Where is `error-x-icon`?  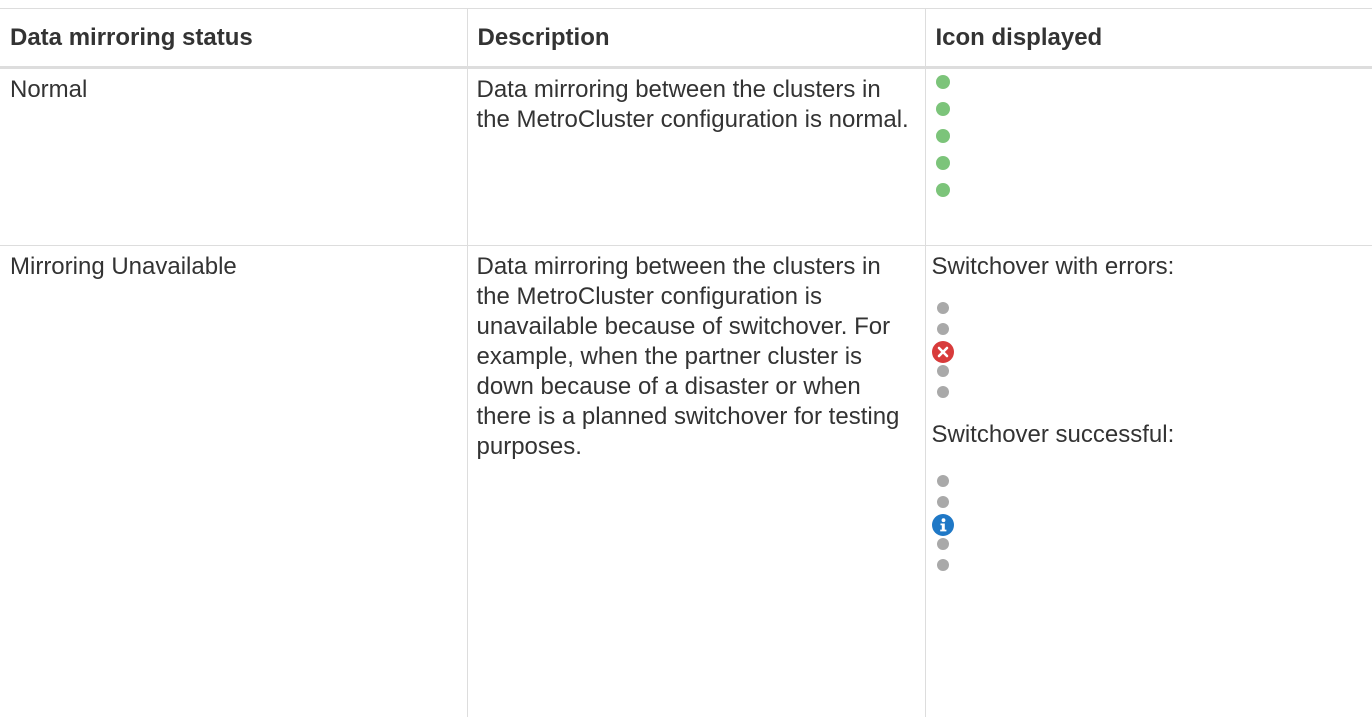 error-x-icon is located at coordinates (942, 352).